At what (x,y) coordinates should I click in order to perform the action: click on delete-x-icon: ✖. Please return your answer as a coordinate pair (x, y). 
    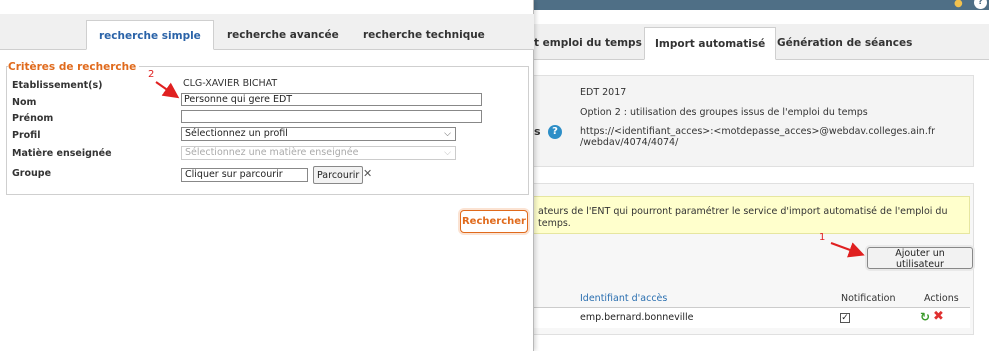
    Looking at the image, I should click on (938, 316).